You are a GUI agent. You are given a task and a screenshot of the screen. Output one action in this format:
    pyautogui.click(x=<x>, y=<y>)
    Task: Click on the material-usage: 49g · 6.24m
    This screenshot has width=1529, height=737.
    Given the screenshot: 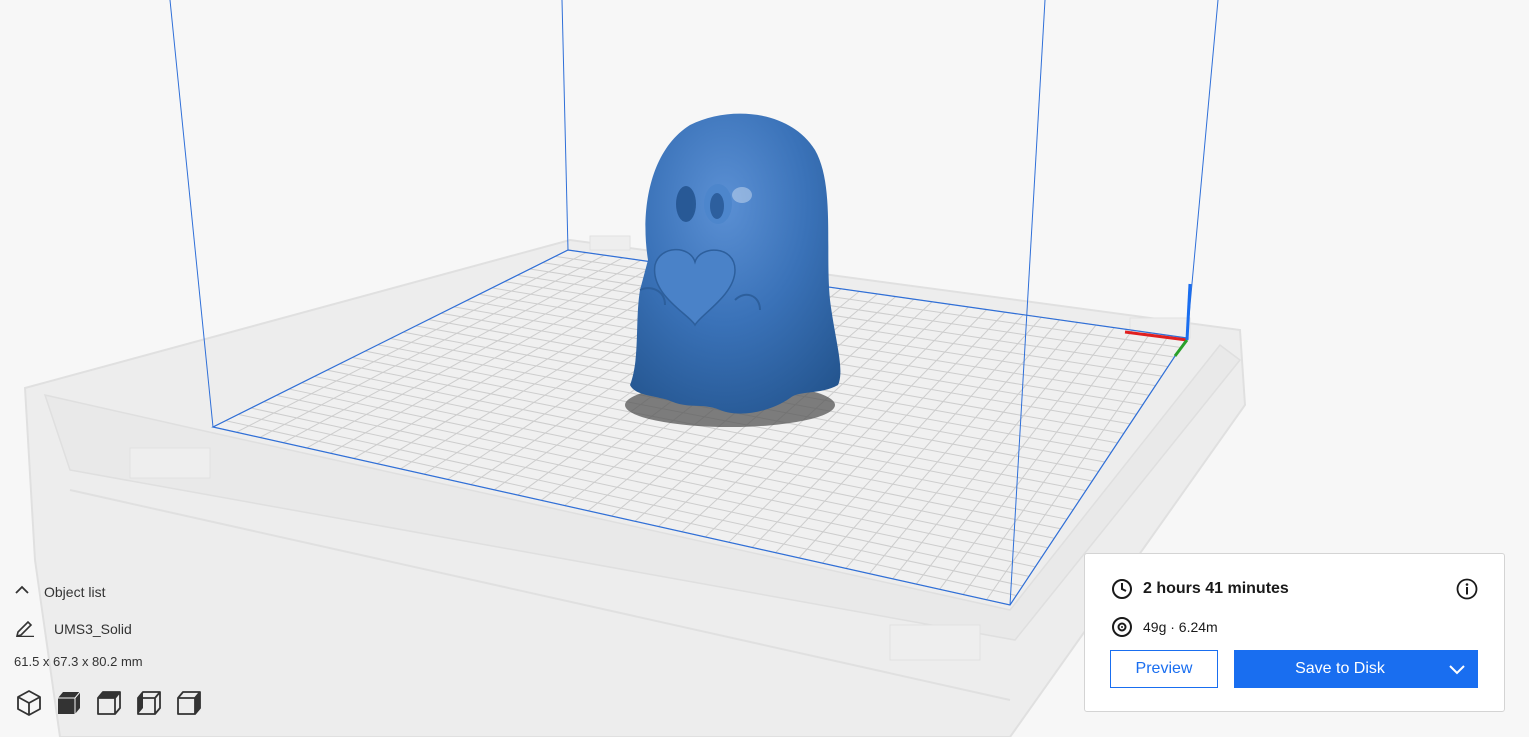 What is the action you would take?
    pyautogui.click(x=1180, y=627)
    